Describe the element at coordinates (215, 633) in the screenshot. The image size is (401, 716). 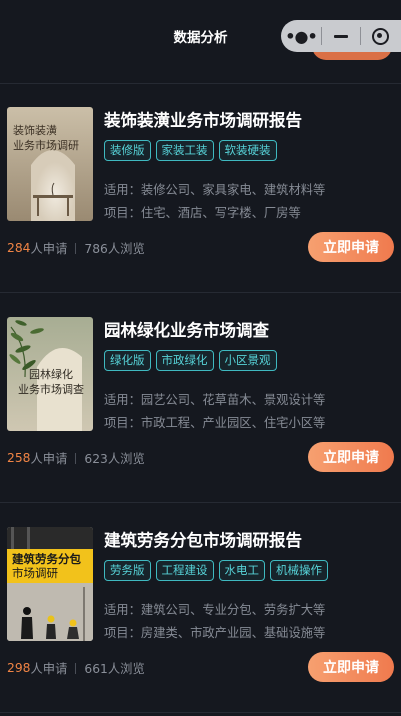
I see `project-types: 项目：房建类、市政产业园、基础设施等` at that location.